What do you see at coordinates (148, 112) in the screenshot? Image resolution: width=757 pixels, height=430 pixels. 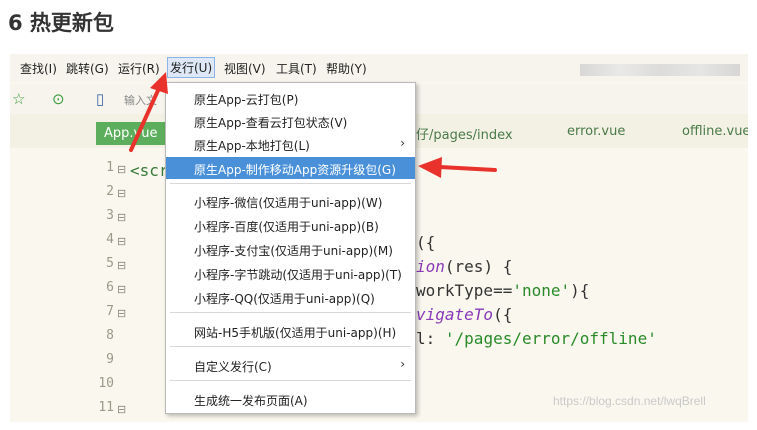 I see `red-arrow-to-menu-icon` at bounding box center [148, 112].